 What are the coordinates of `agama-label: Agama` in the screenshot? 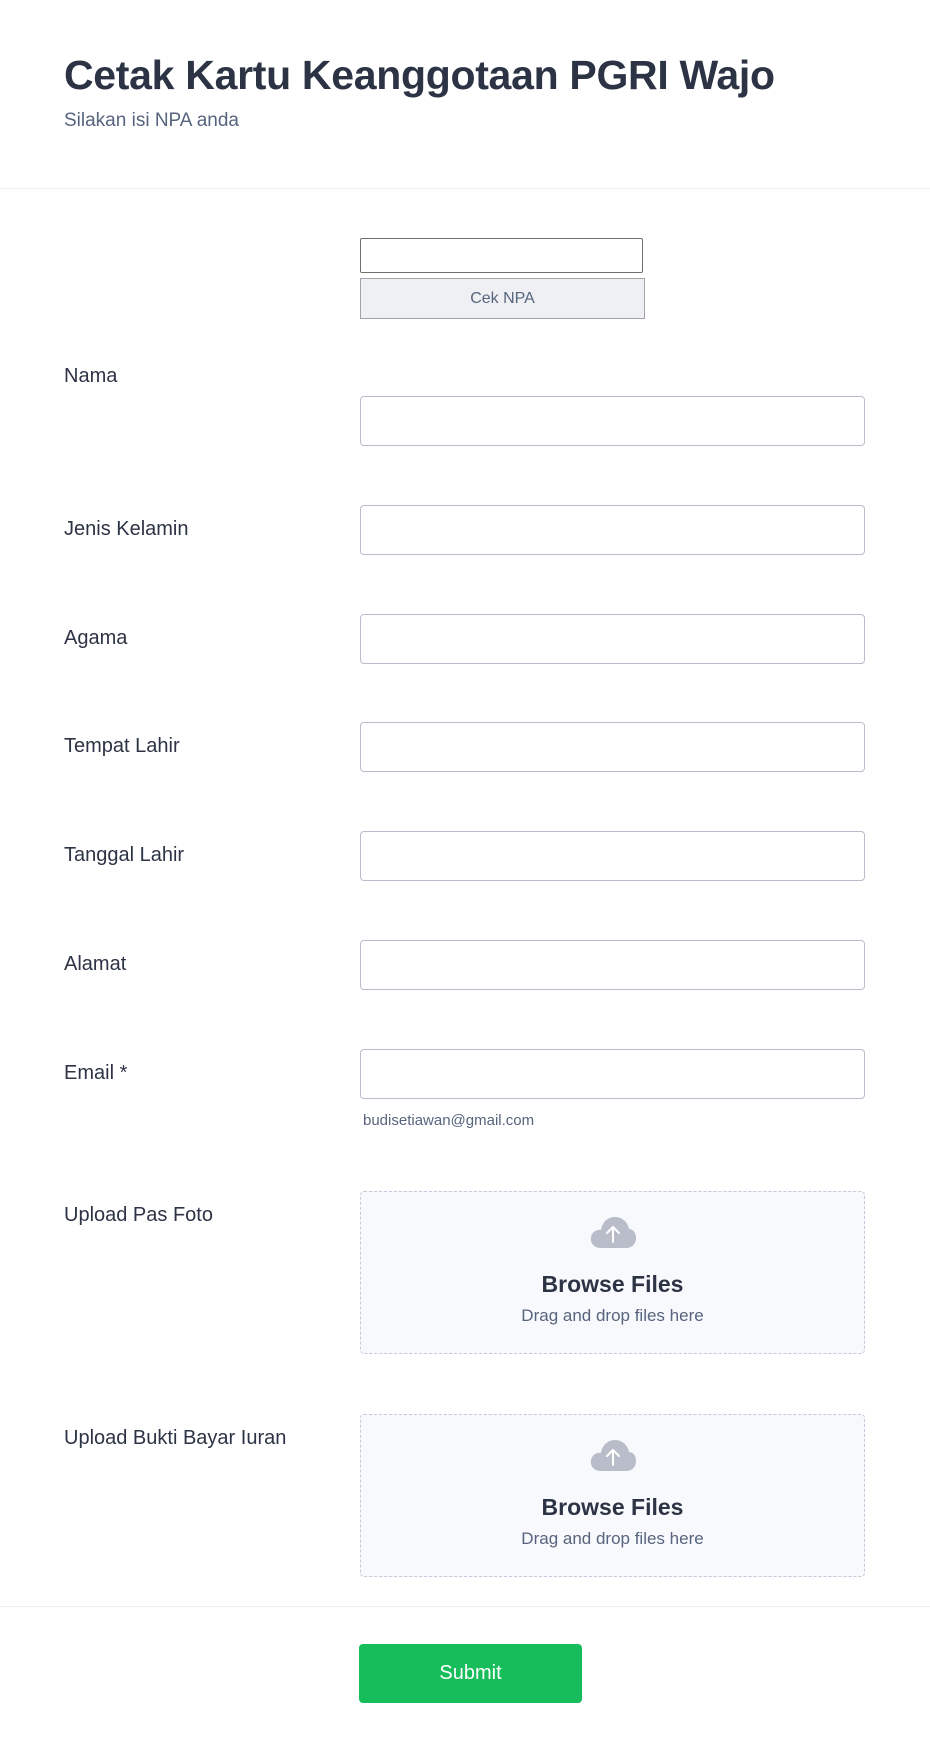 It's located at (96, 638).